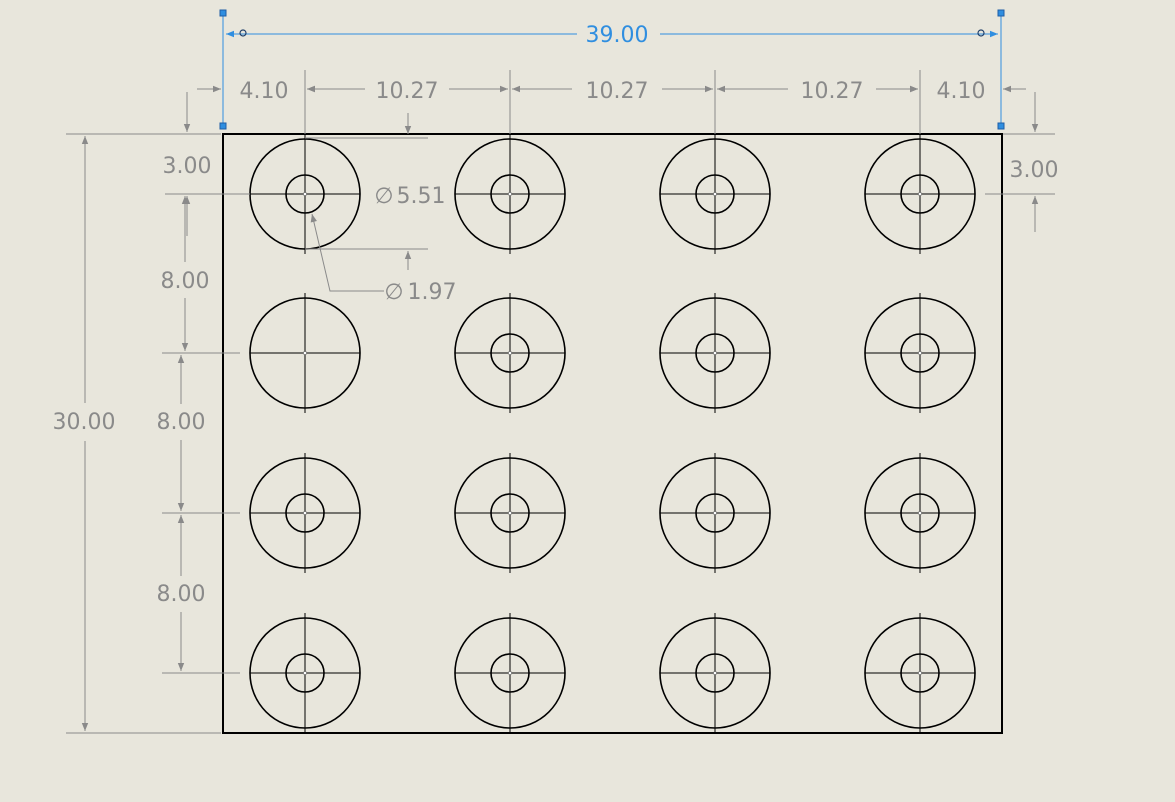 Image resolution: width=1175 pixels, height=802 pixels. What do you see at coordinates (84, 422) in the screenshot?
I see `dimension-value: 30.00` at bounding box center [84, 422].